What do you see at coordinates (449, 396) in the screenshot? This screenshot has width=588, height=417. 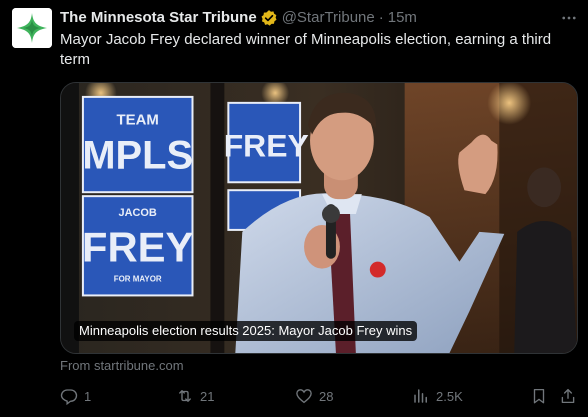 I see `view-count: 2.5K` at bounding box center [449, 396].